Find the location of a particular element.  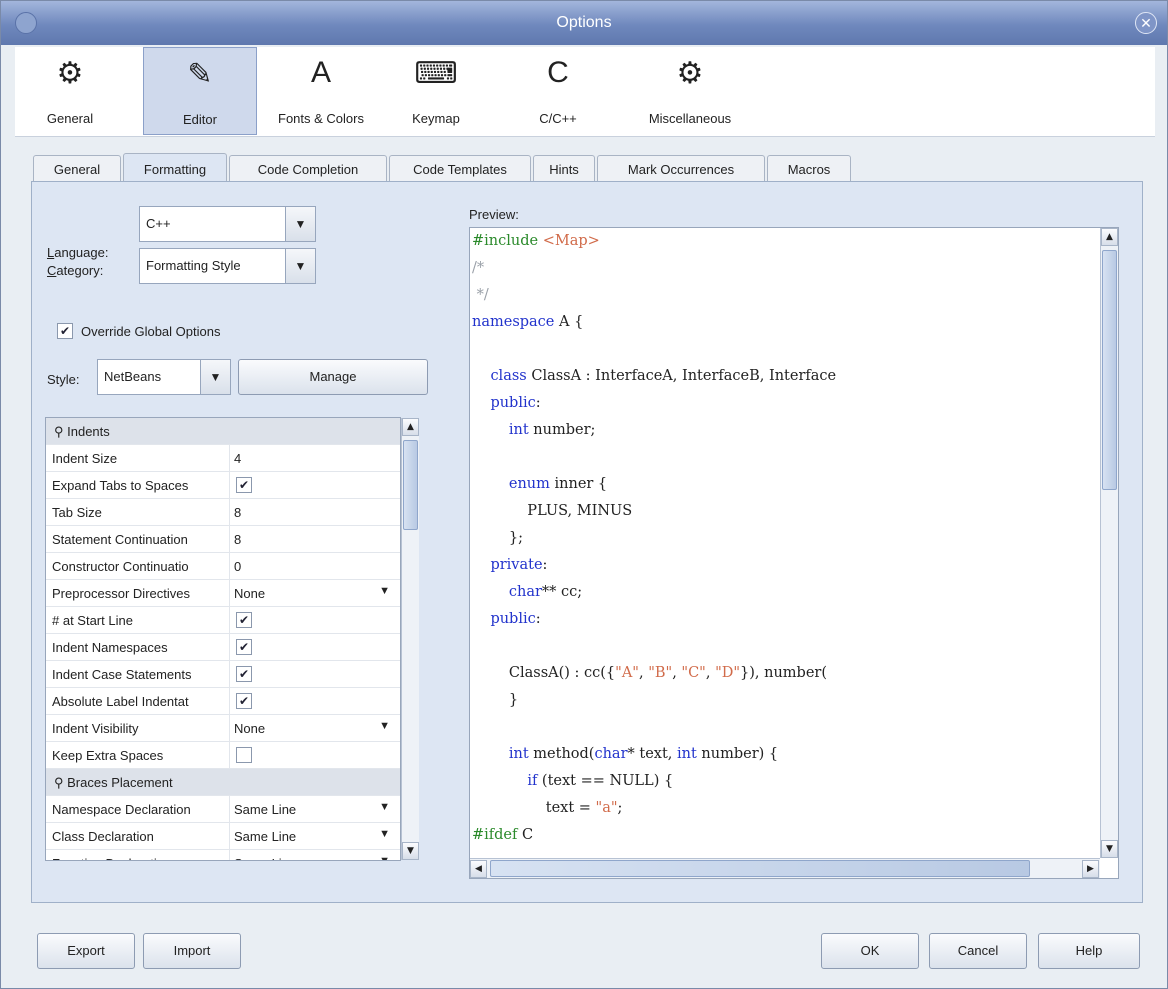

tab-code-completion: Code Completion is located at coordinates (308, 169).